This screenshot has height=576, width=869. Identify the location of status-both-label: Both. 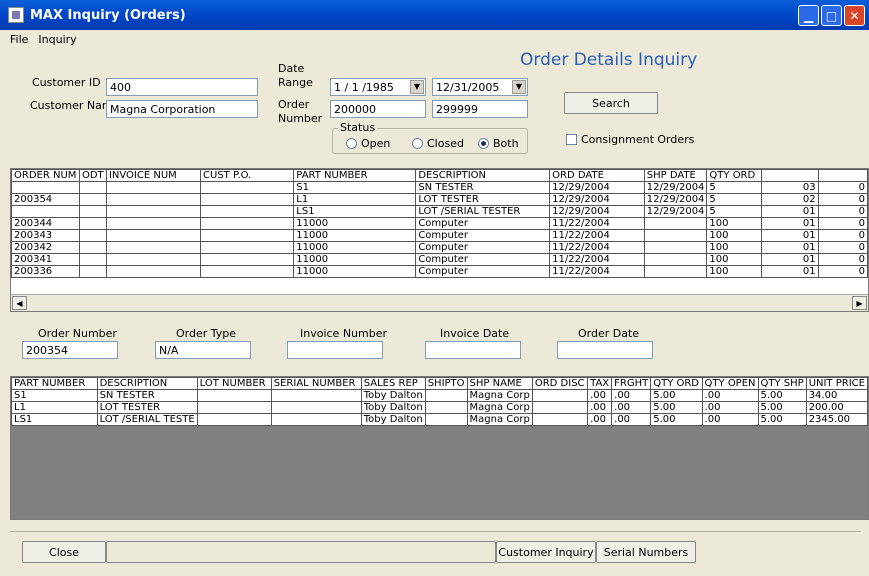
(506, 143).